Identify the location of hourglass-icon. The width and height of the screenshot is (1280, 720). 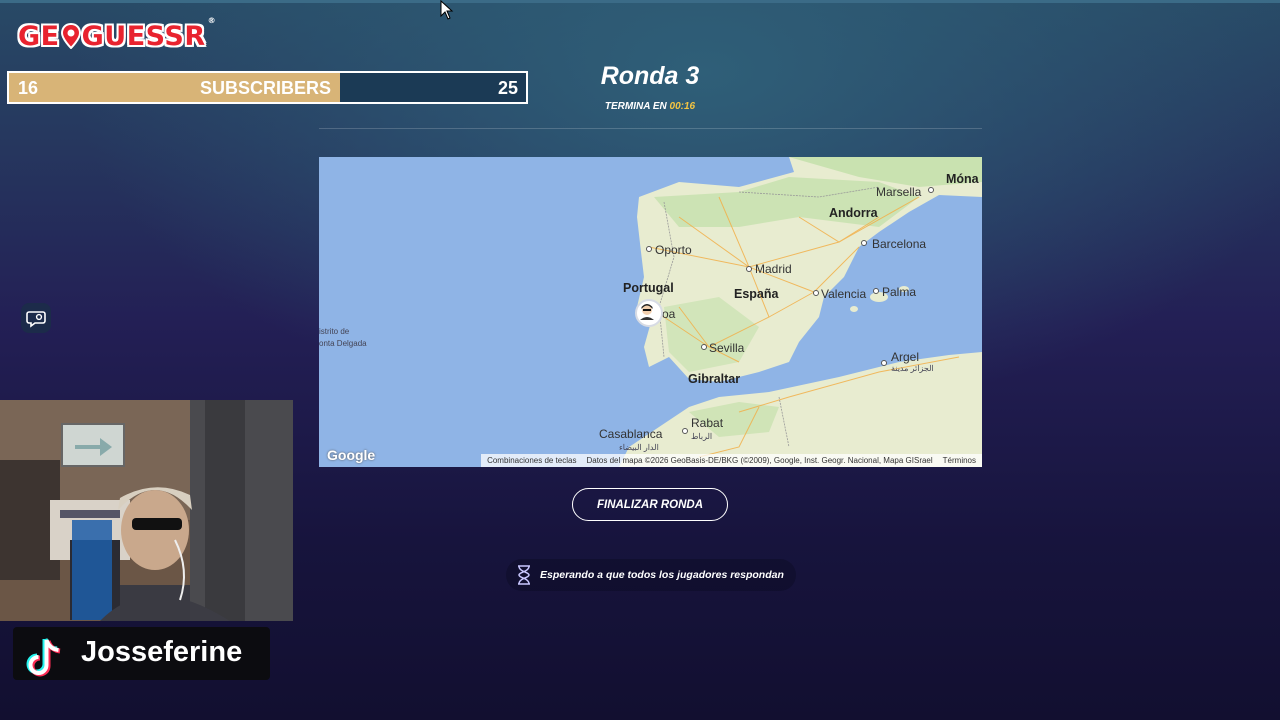
(524, 575).